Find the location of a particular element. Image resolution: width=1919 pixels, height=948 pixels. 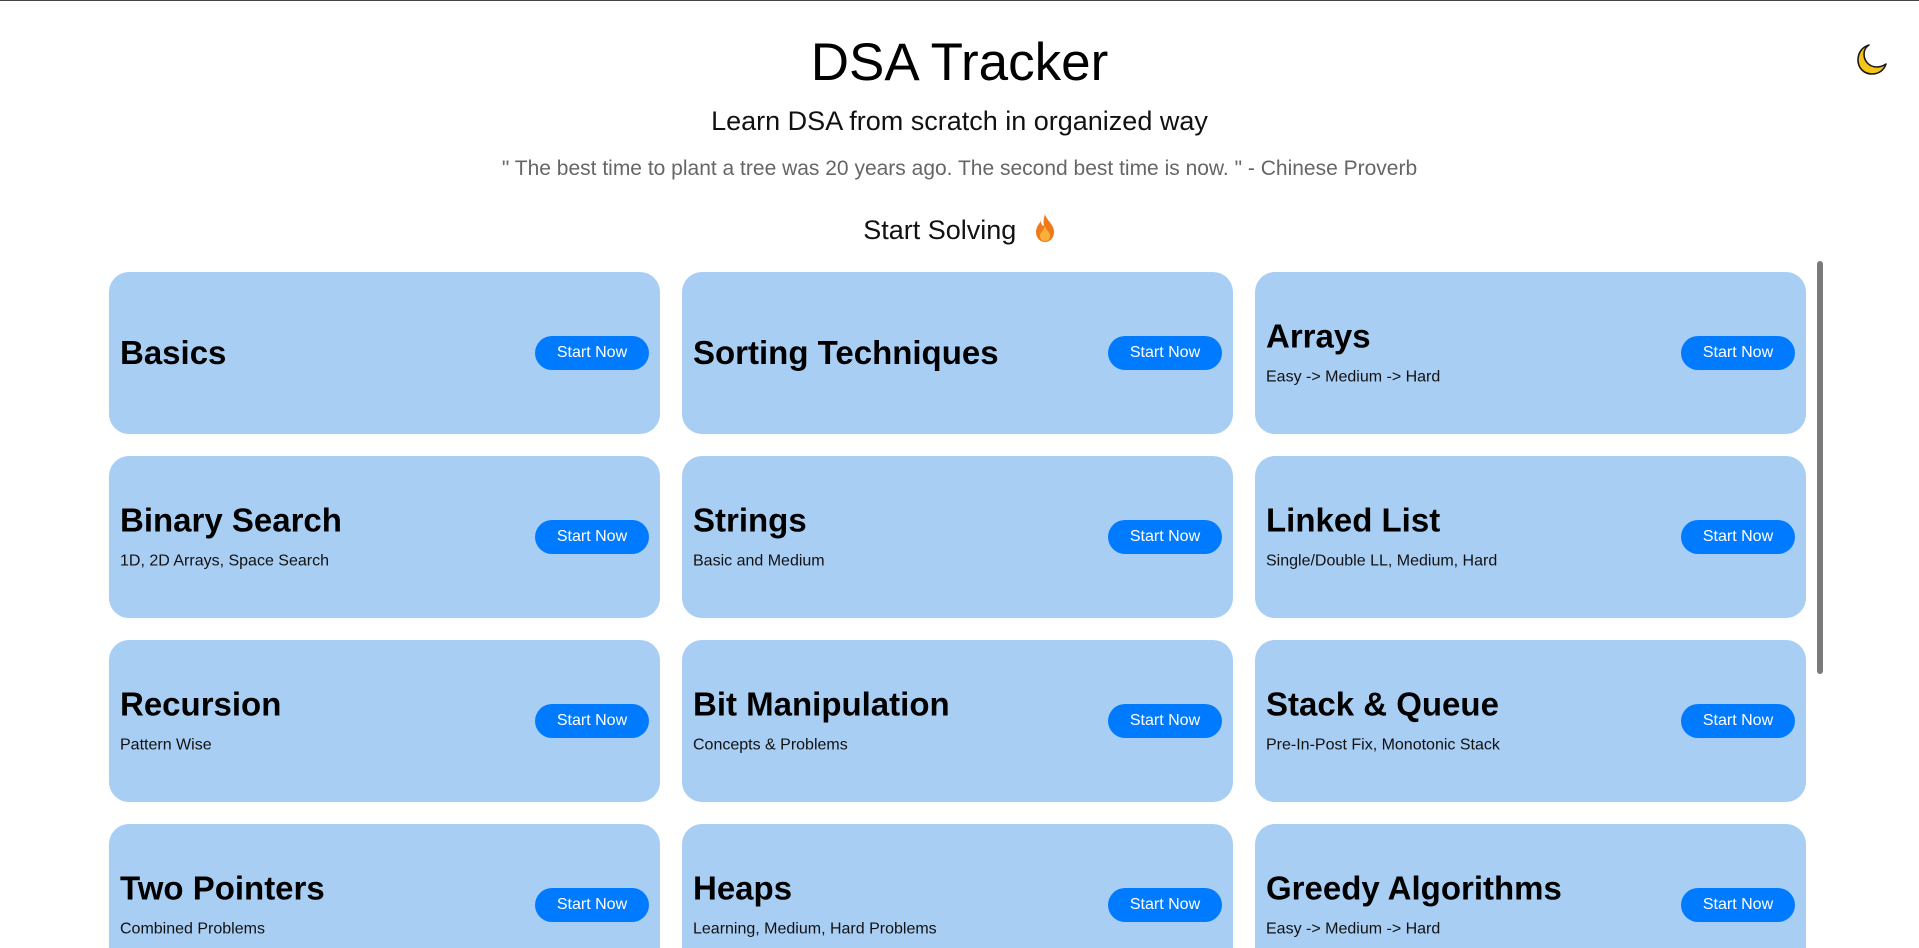

topic-title: Strings is located at coordinates (750, 520).